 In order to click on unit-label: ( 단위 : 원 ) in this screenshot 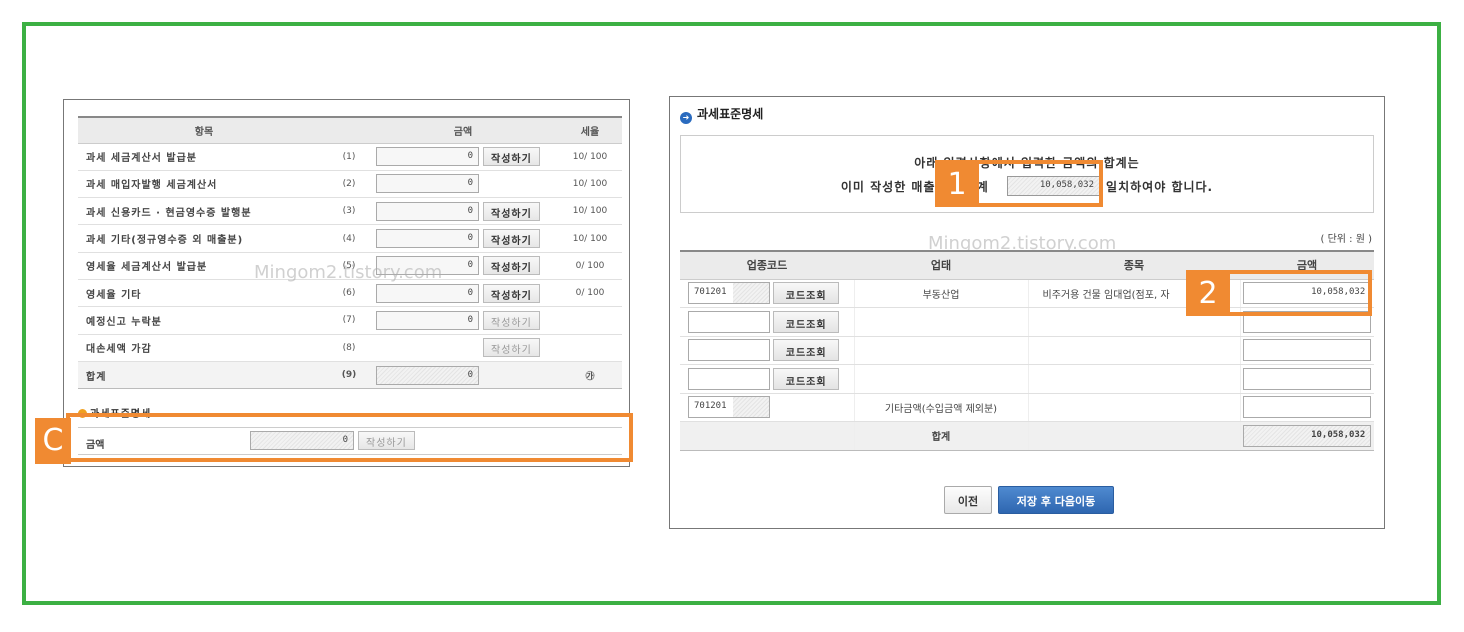, I will do `click(1346, 239)`.